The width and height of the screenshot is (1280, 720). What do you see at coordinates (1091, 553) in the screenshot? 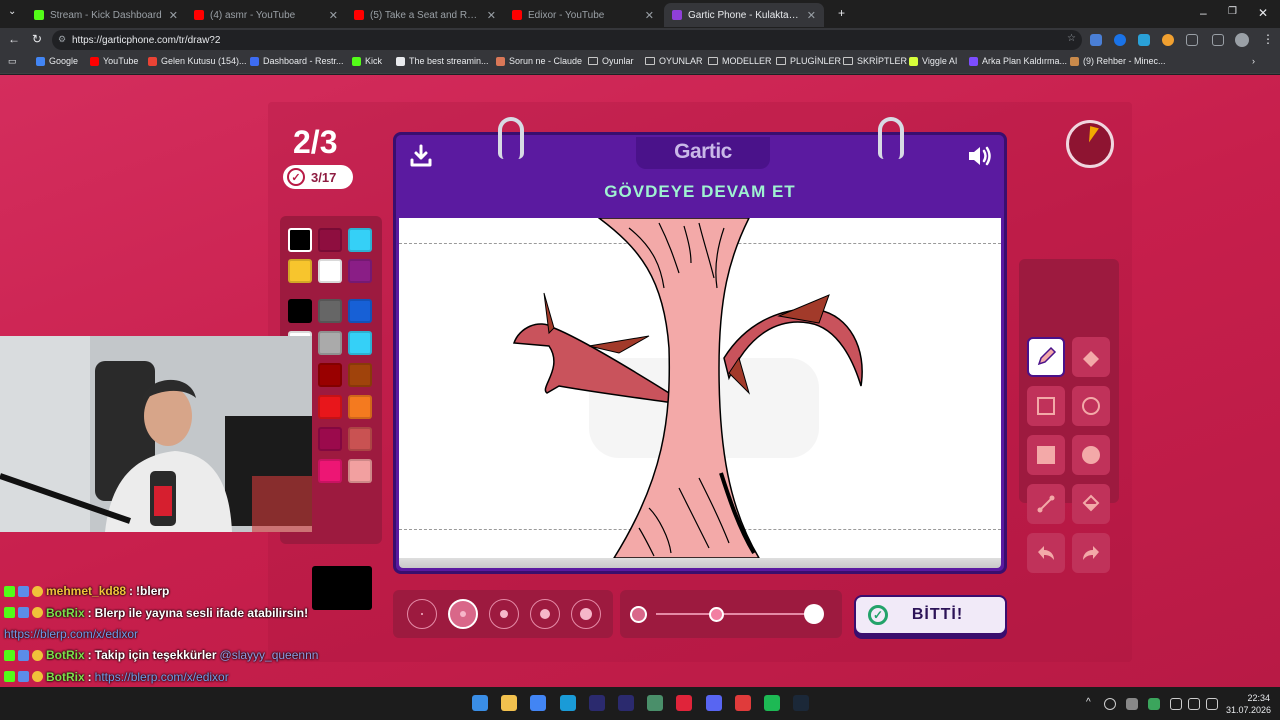
I see `redo-tool-button` at bounding box center [1091, 553].